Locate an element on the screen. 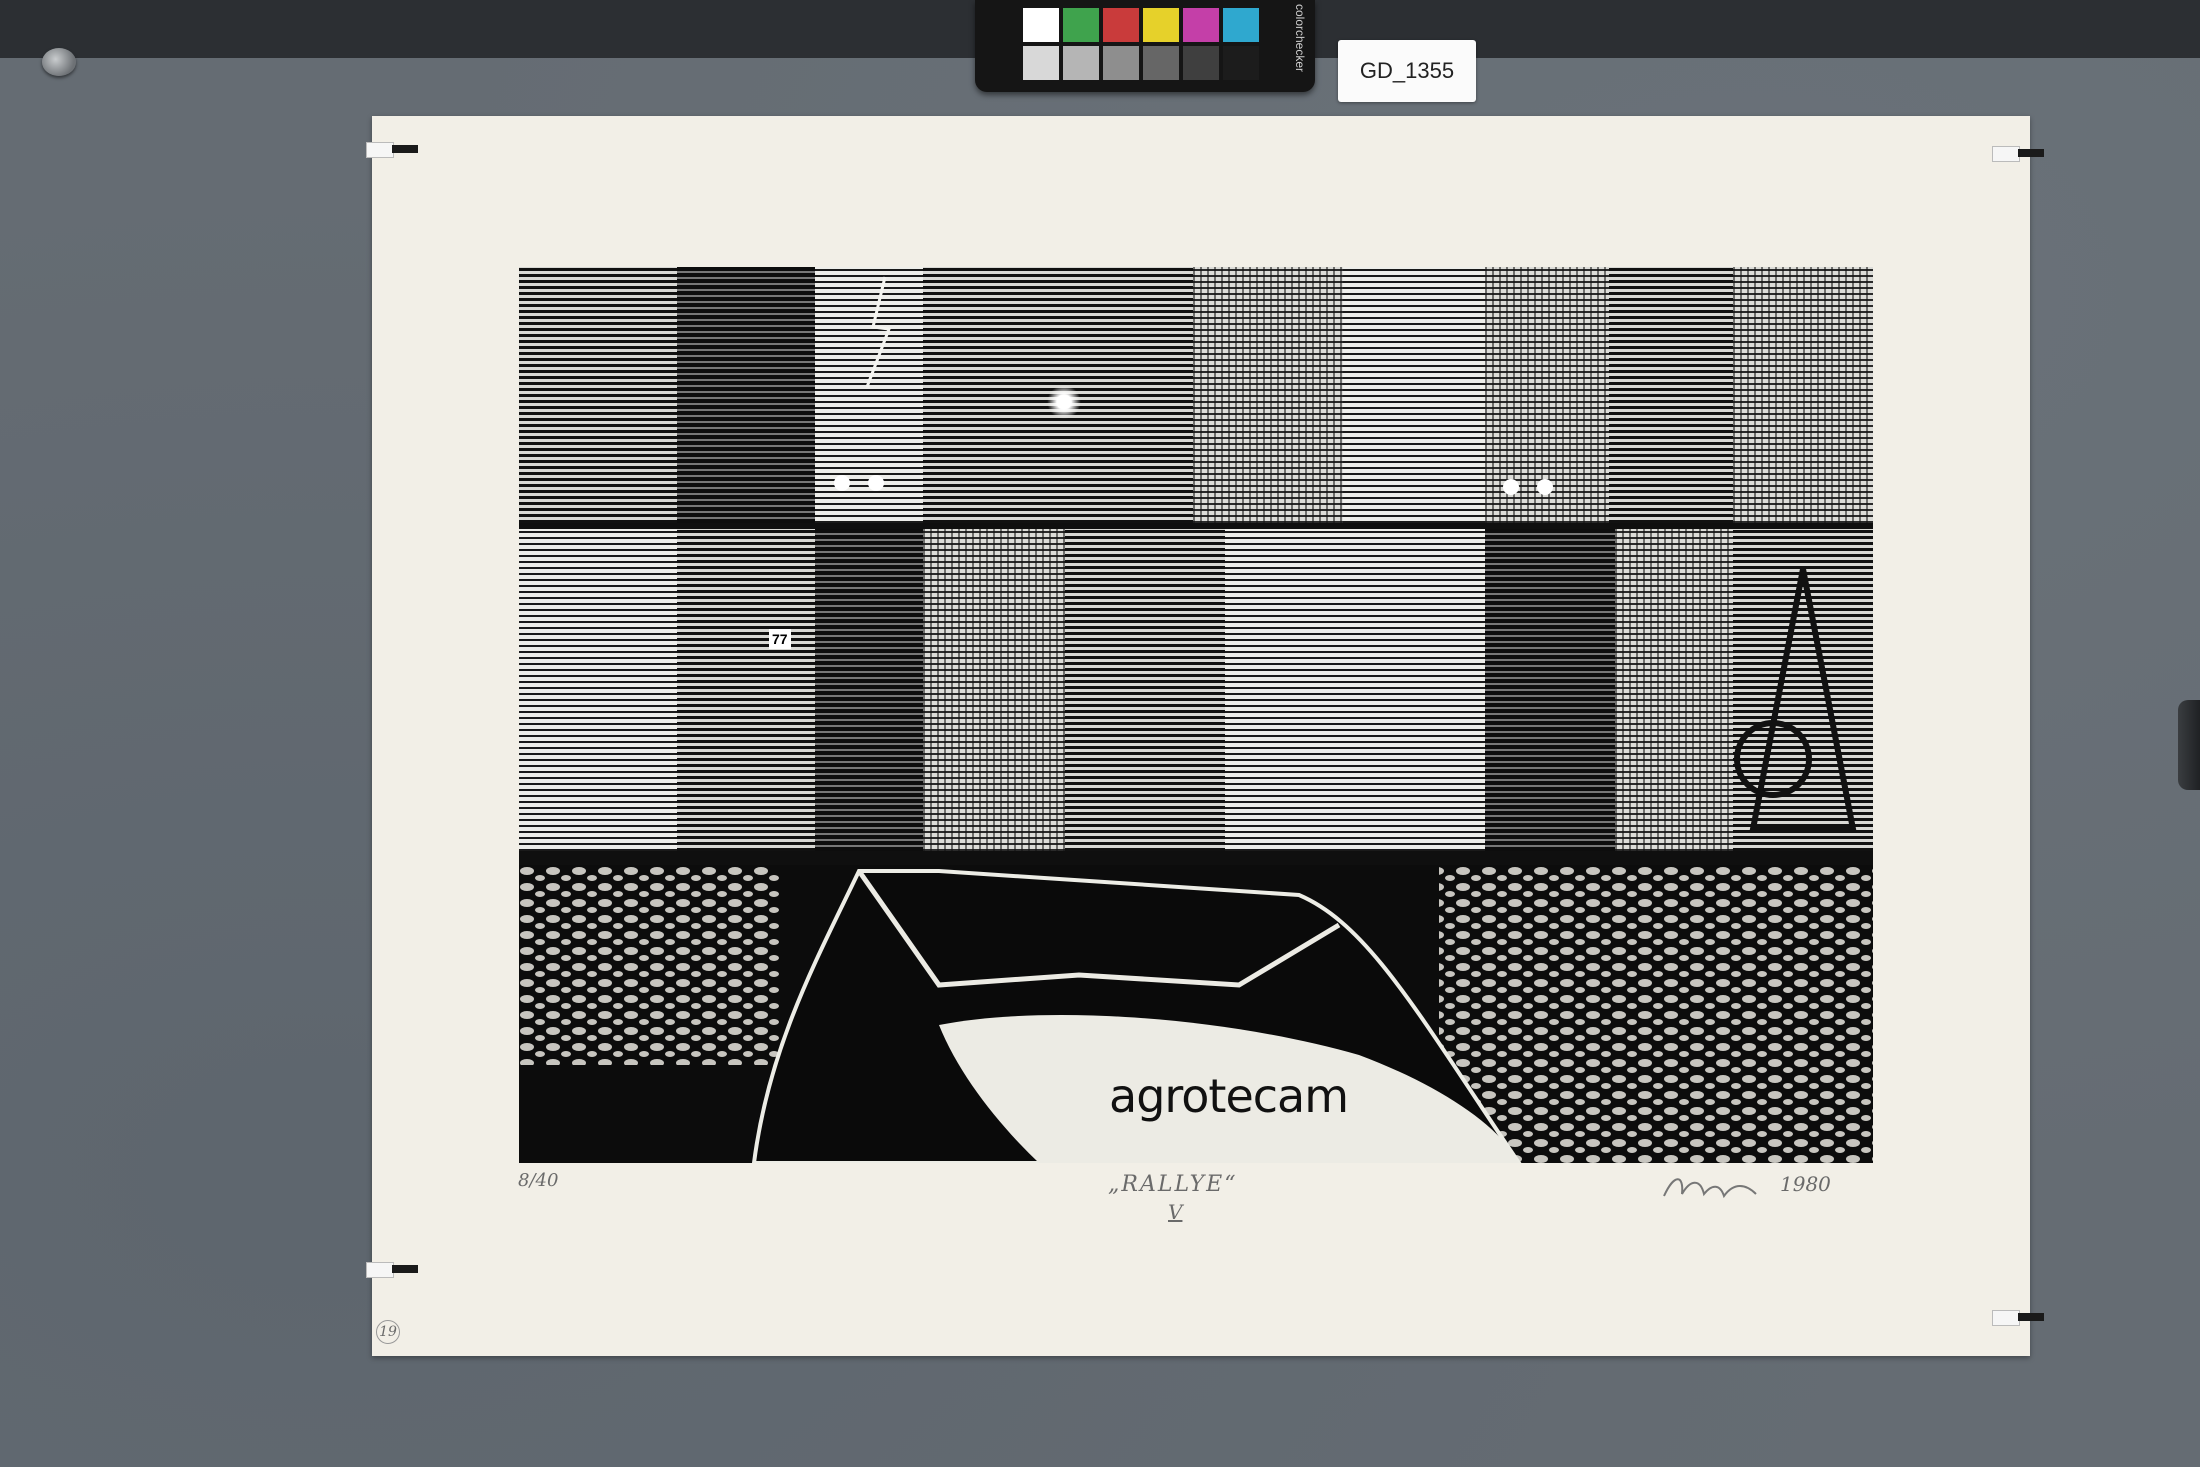  panel-driver is located at coordinates (1145, 690).